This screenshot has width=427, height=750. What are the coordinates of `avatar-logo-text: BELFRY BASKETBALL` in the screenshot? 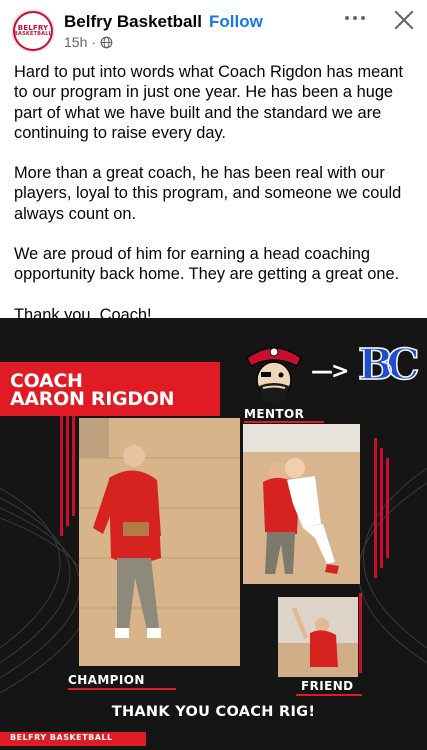 It's located at (33, 31).